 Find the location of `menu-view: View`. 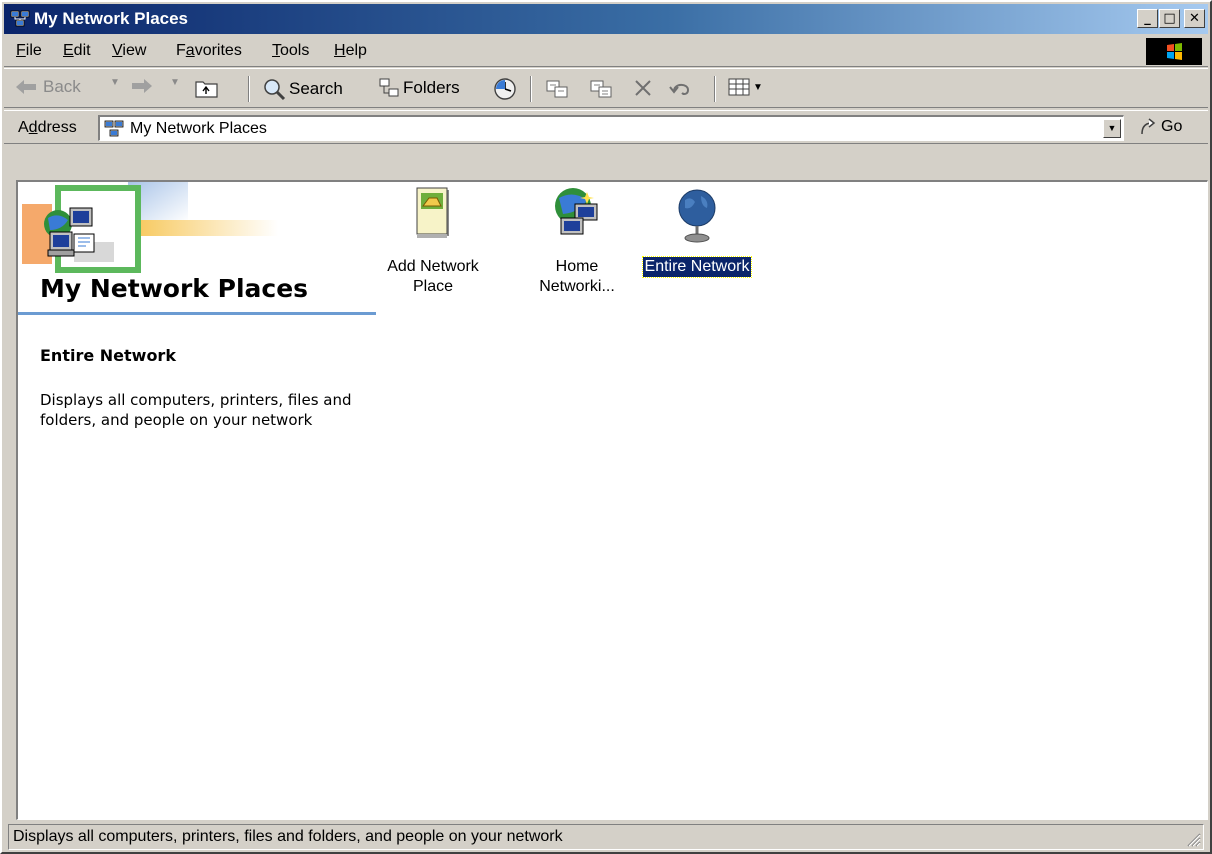

menu-view: View is located at coordinates (129, 51).